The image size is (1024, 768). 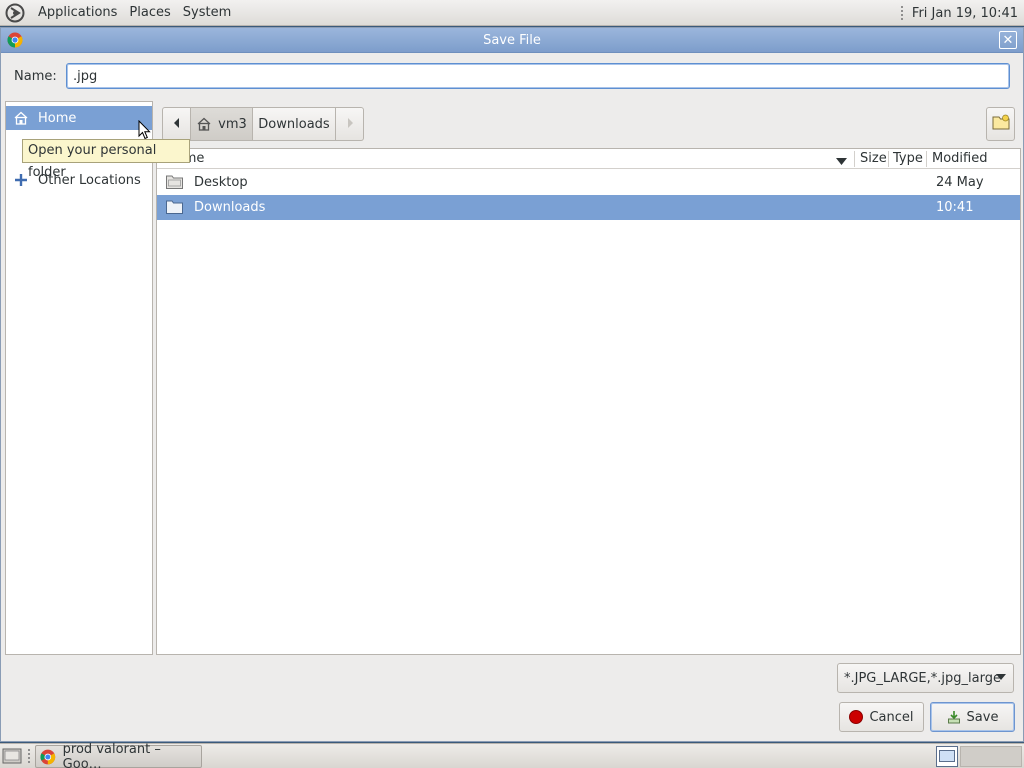 What do you see at coordinates (955, 207) in the screenshot?
I see `file-modified: 10:41` at bounding box center [955, 207].